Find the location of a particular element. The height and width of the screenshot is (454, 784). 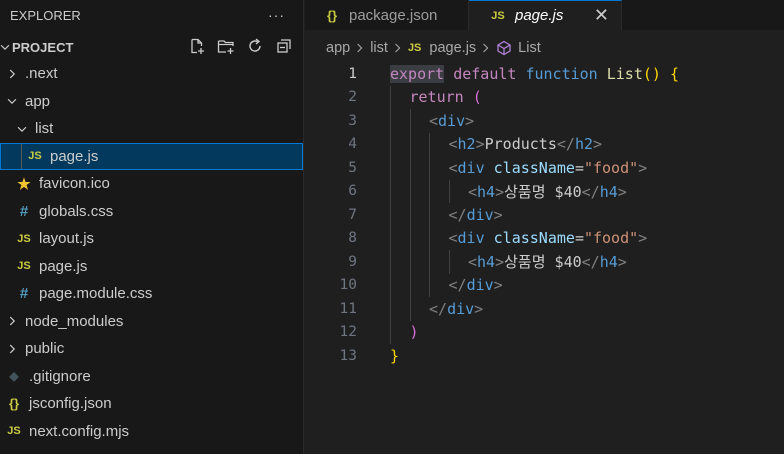

new-file-icon is located at coordinates (197, 46).